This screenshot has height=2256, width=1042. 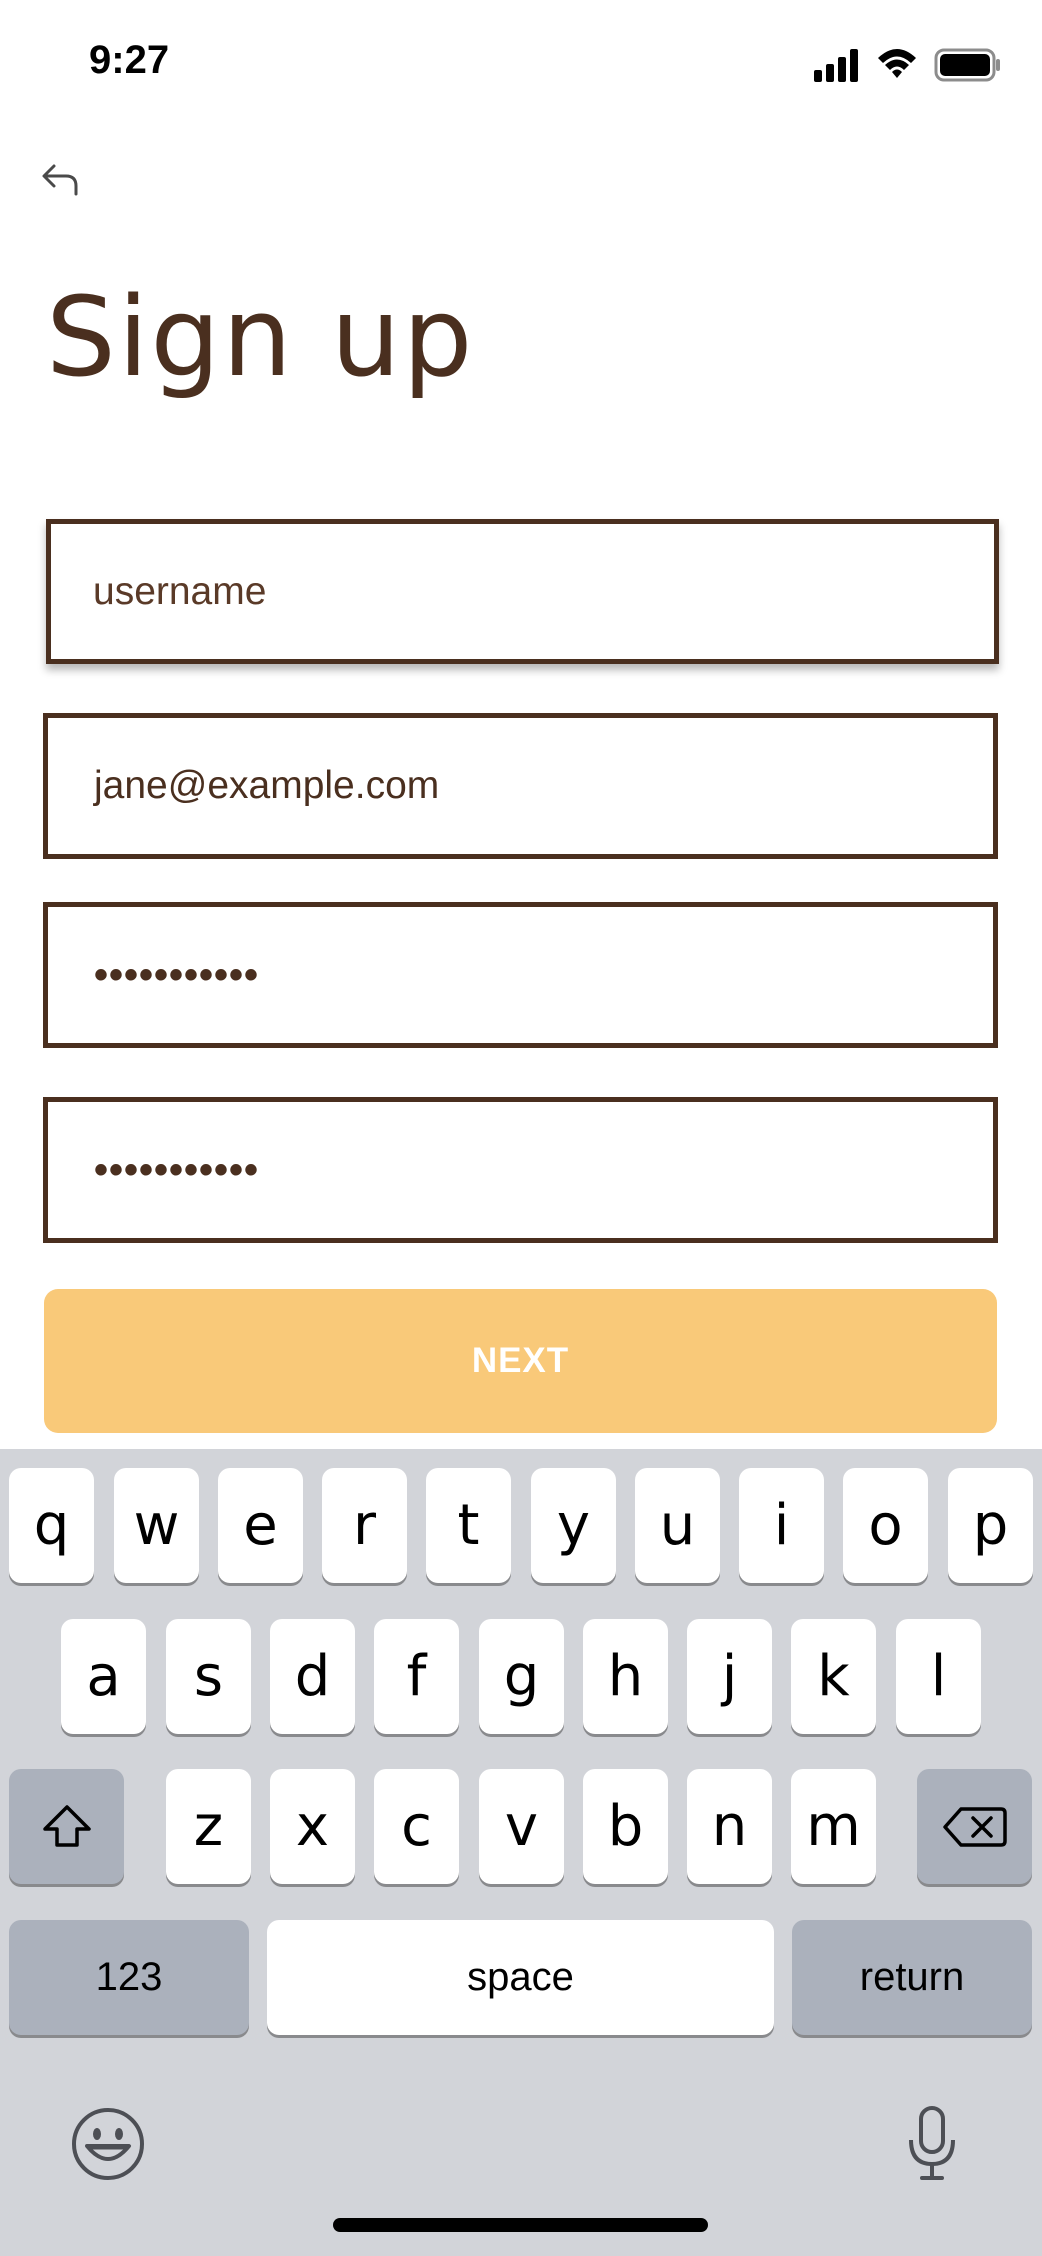 What do you see at coordinates (520, 786) in the screenshot?
I see `email-input: jane@example.com` at bounding box center [520, 786].